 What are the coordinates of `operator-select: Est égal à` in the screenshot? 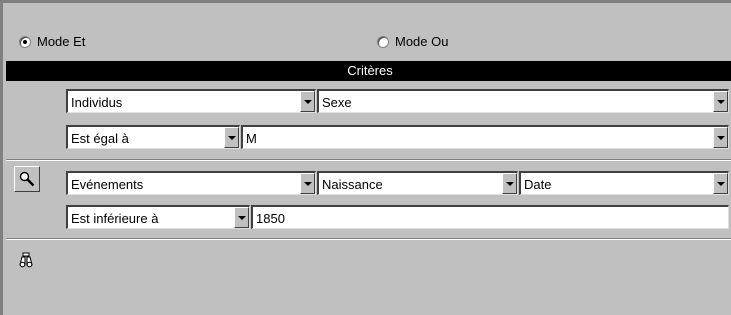 It's located at (153, 137).